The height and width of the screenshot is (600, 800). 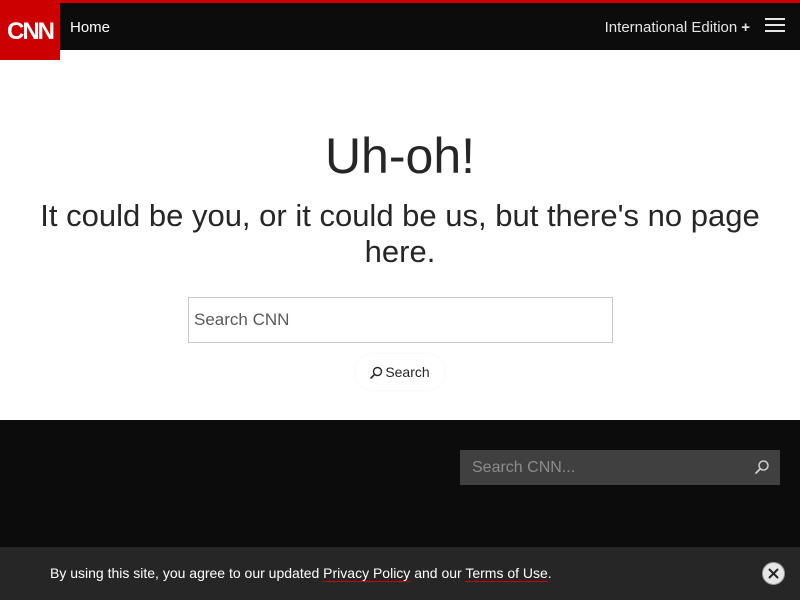 I want to click on footer-search-input, so click(x=600, y=467).